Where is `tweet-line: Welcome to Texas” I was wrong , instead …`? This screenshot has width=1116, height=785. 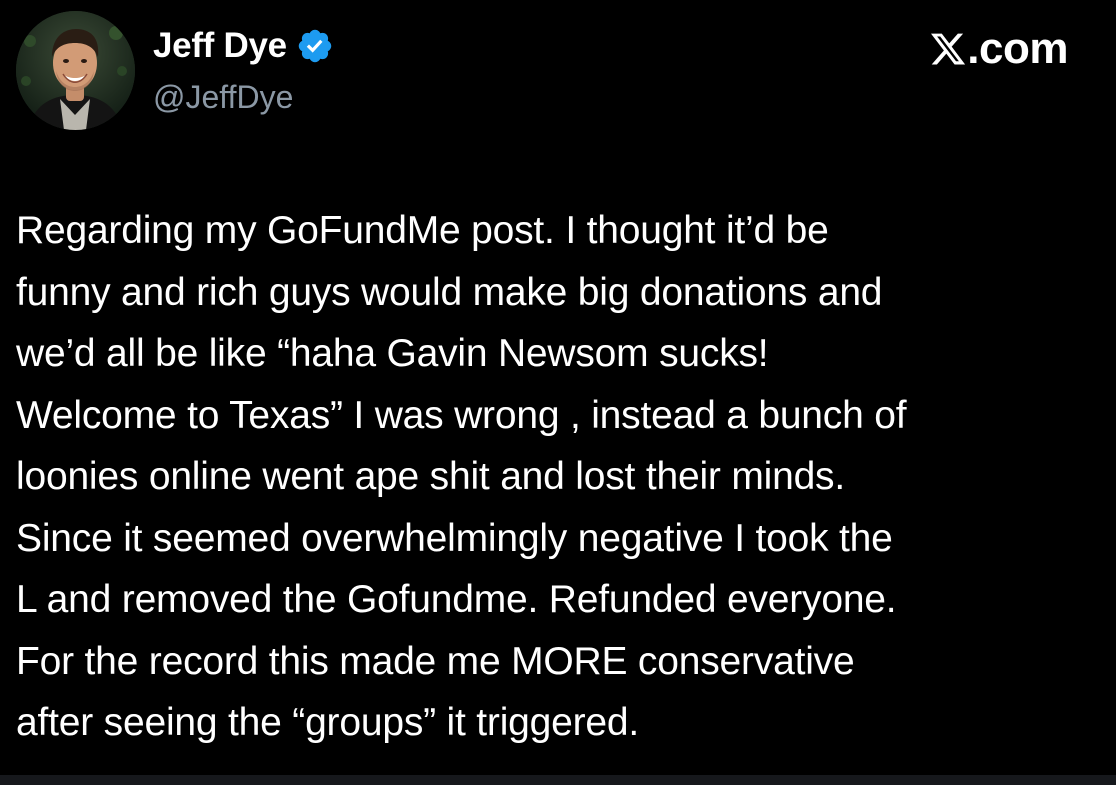
tweet-line: Welcome to Texas” I was wrong , instead … is located at coordinates (461, 415).